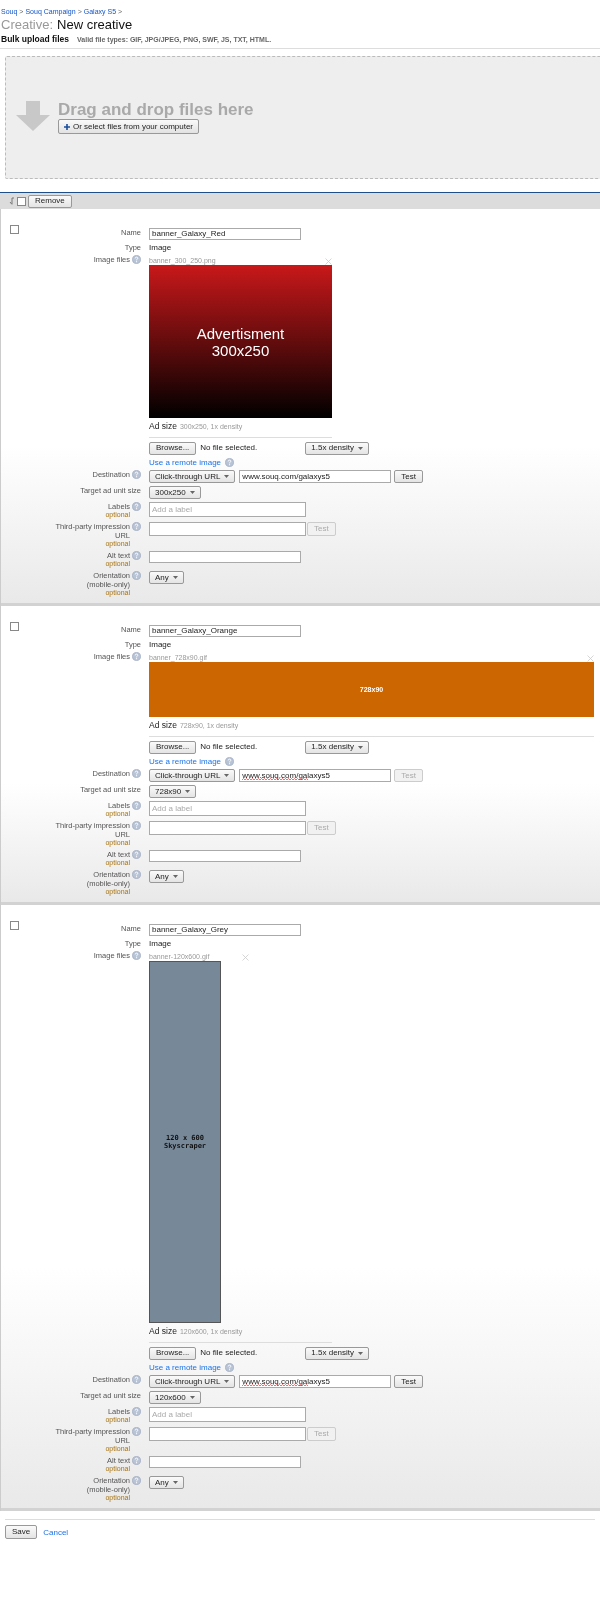  What do you see at coordinates (225, 234) in the screenshot?
I see `name-field: banner_Galaxy_Red` at bounding box center [225, 234].